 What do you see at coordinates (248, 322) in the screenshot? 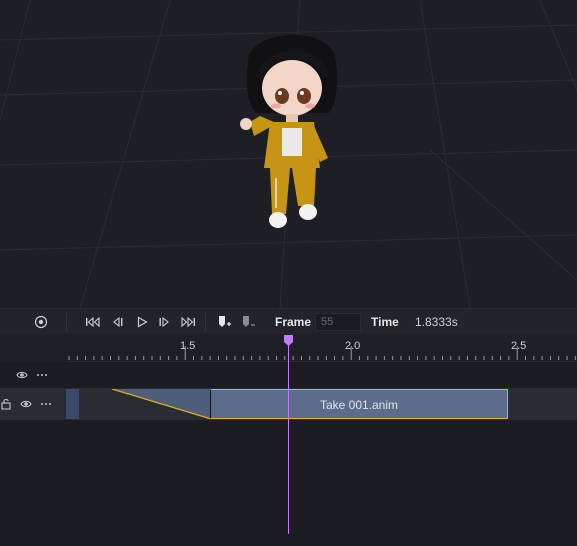
I see `remove-keyframe-icon` at bounding box center [248, 322].